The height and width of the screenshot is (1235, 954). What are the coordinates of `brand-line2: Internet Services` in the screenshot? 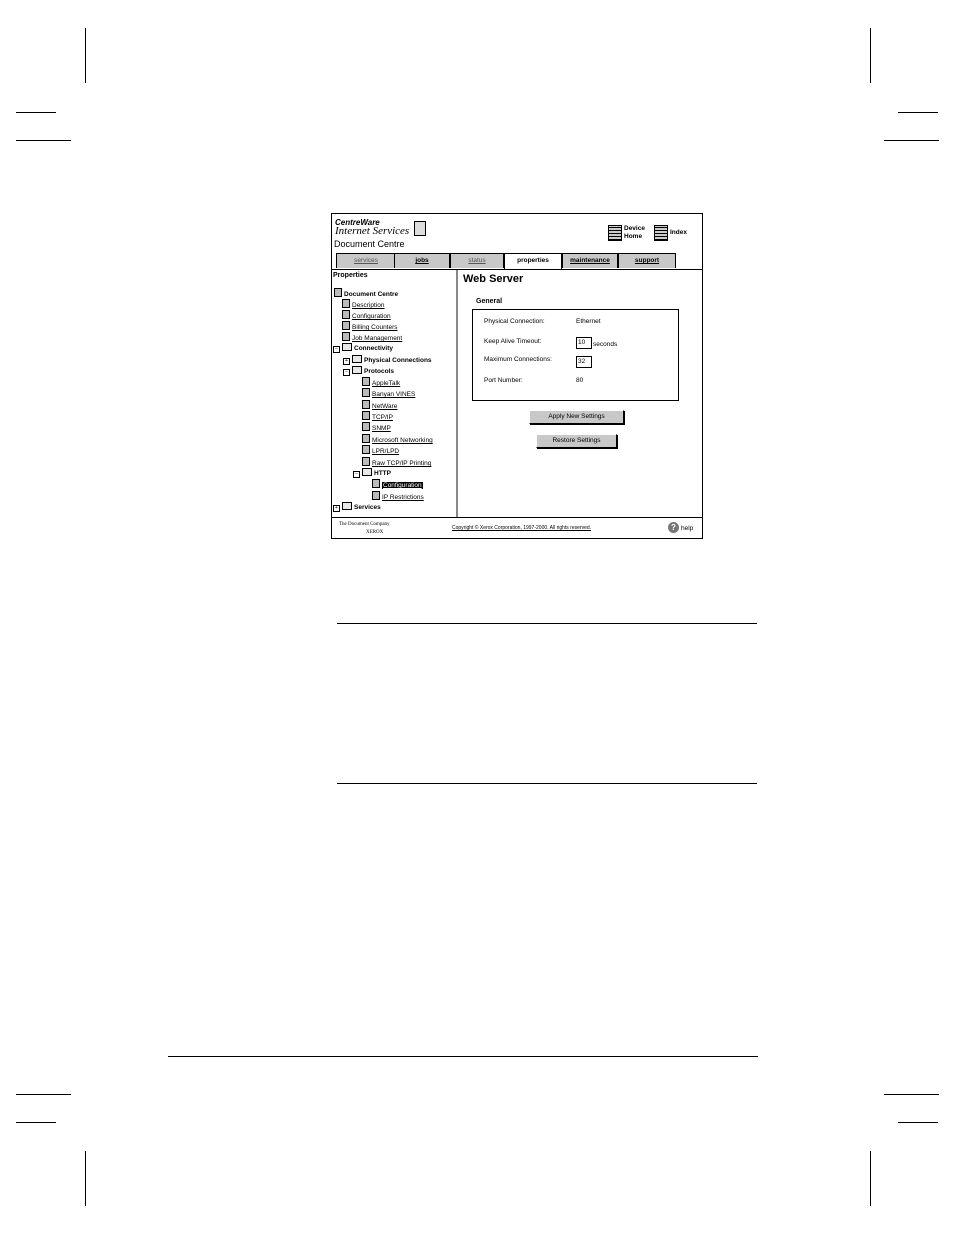 It's located at (372, 231).